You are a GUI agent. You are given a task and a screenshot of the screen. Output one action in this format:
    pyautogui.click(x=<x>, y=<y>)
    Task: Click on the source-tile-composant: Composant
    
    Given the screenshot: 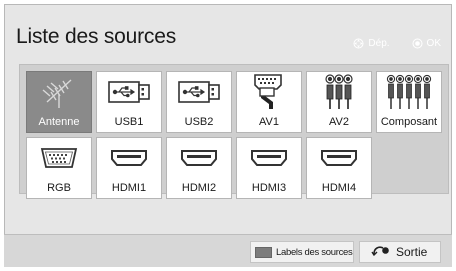 What is the action you would take?
    pyautogui.click(x=409, y=102)
    